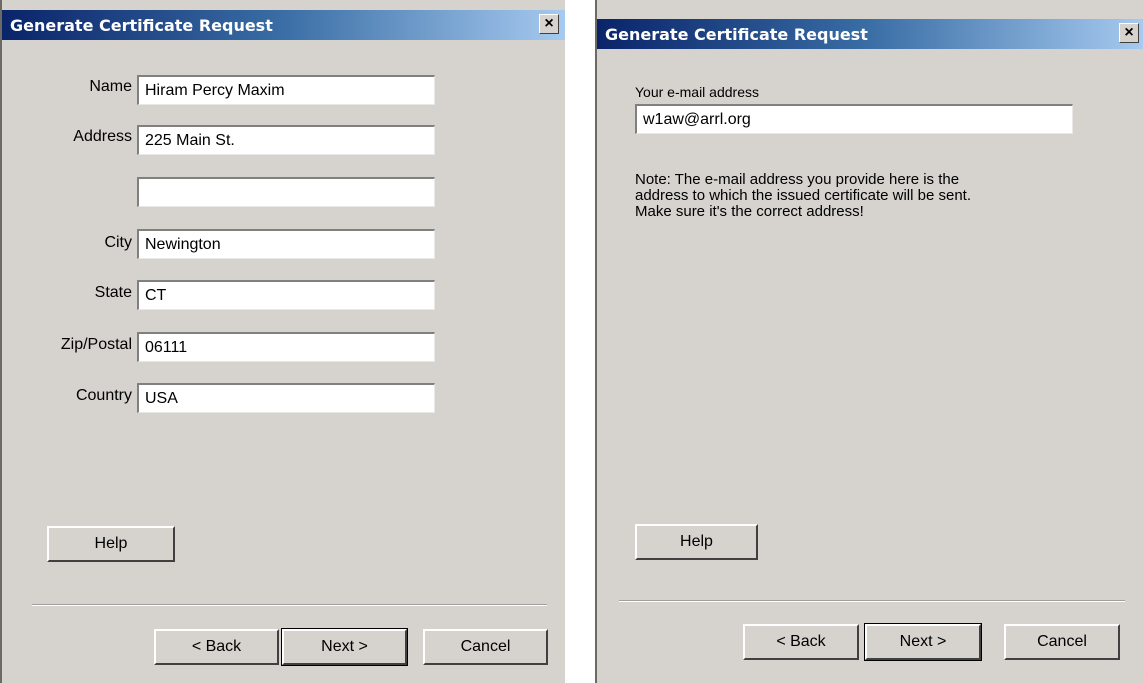 Image resolution: width=1143 pixels, height=683 pixels. I want to click on state-label: State, so click(113, 292).